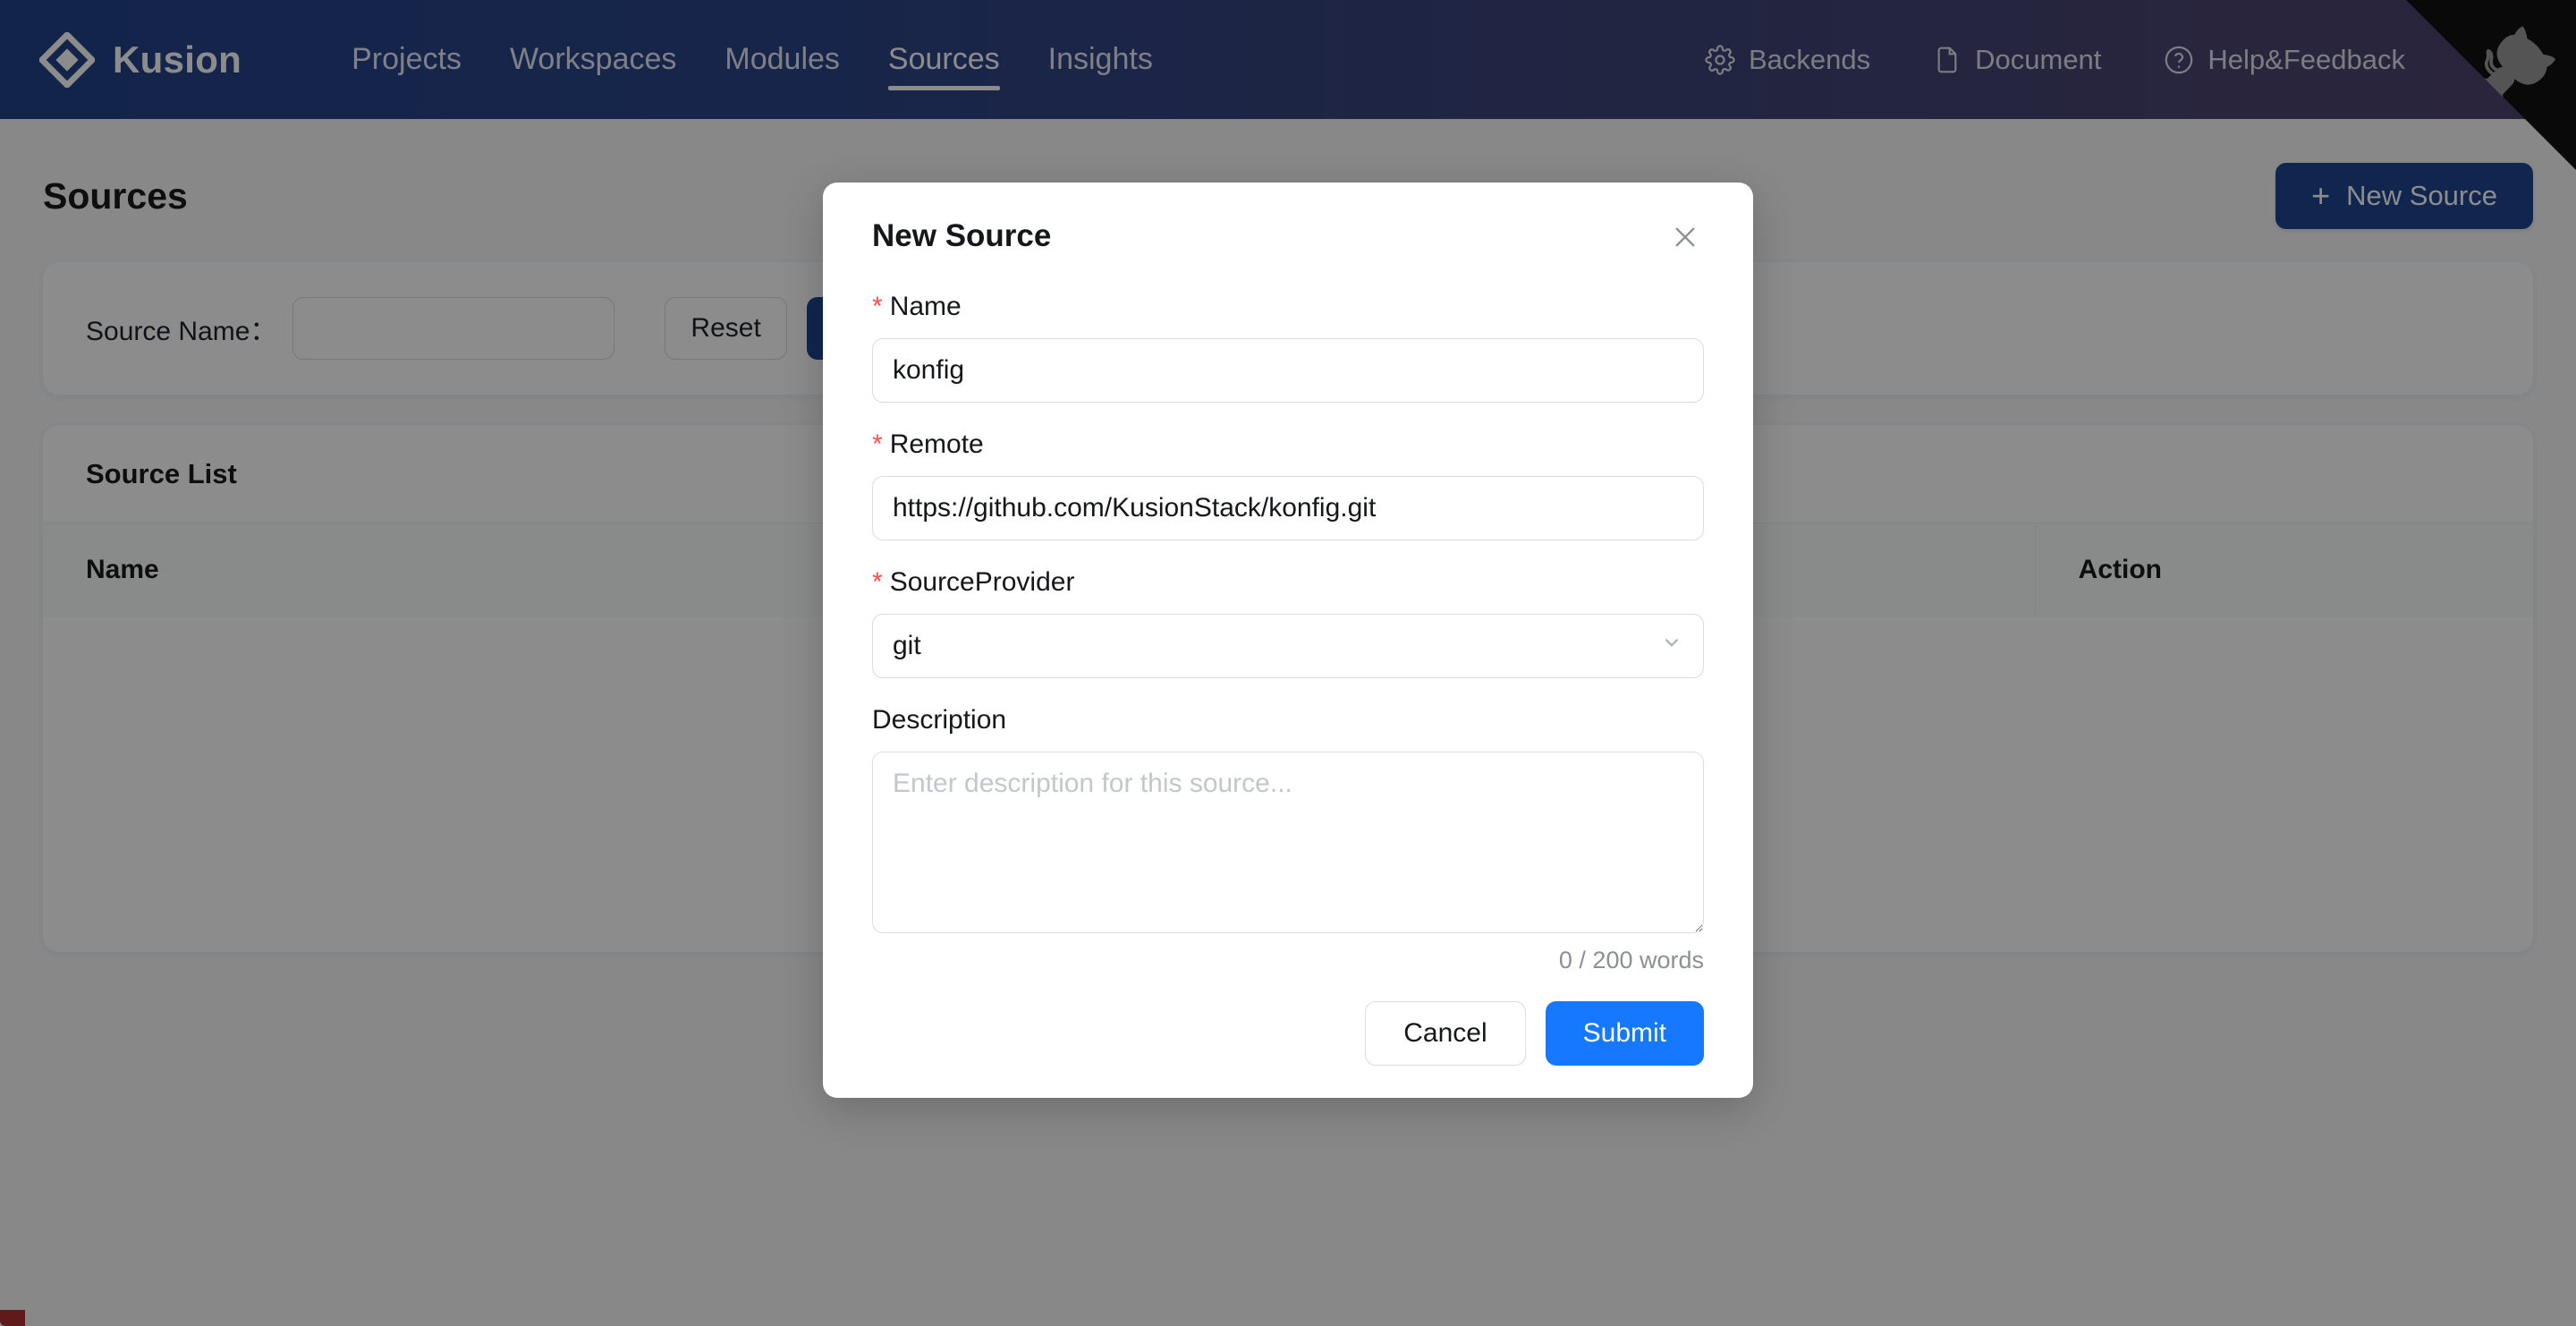 The width and height of the screenshot is (2576, 1326). I want to click on modal-footer: Cancel Submit, so click(1288, 1033).